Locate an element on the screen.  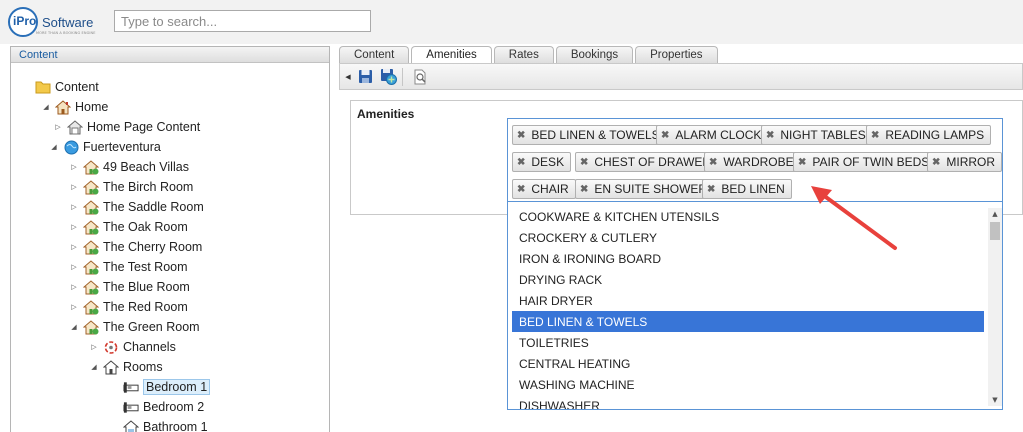
amenity-tag: ✖ NIGHT TABLES is located at coordinates (817, 135).